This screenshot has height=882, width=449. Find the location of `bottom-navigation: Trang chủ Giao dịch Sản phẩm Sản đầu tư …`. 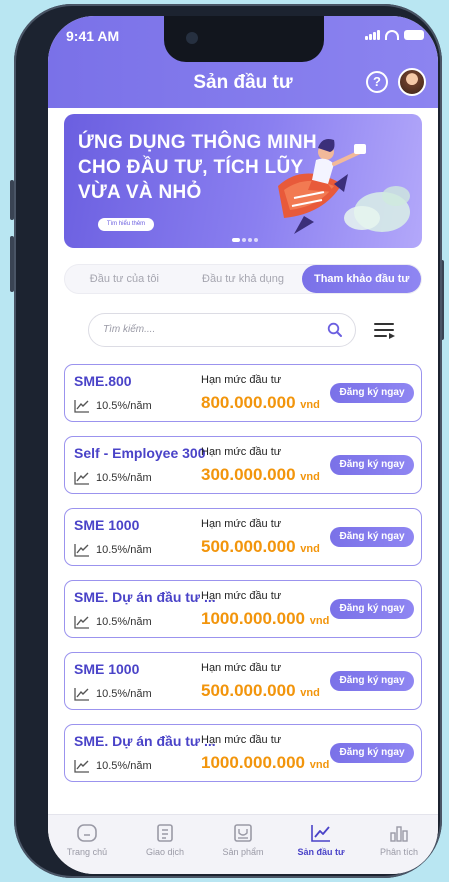

bottom-navigation: Trang chủ Giao dịch Sản phẩm Sản đầu tư … is located at coordinates (243, 844).